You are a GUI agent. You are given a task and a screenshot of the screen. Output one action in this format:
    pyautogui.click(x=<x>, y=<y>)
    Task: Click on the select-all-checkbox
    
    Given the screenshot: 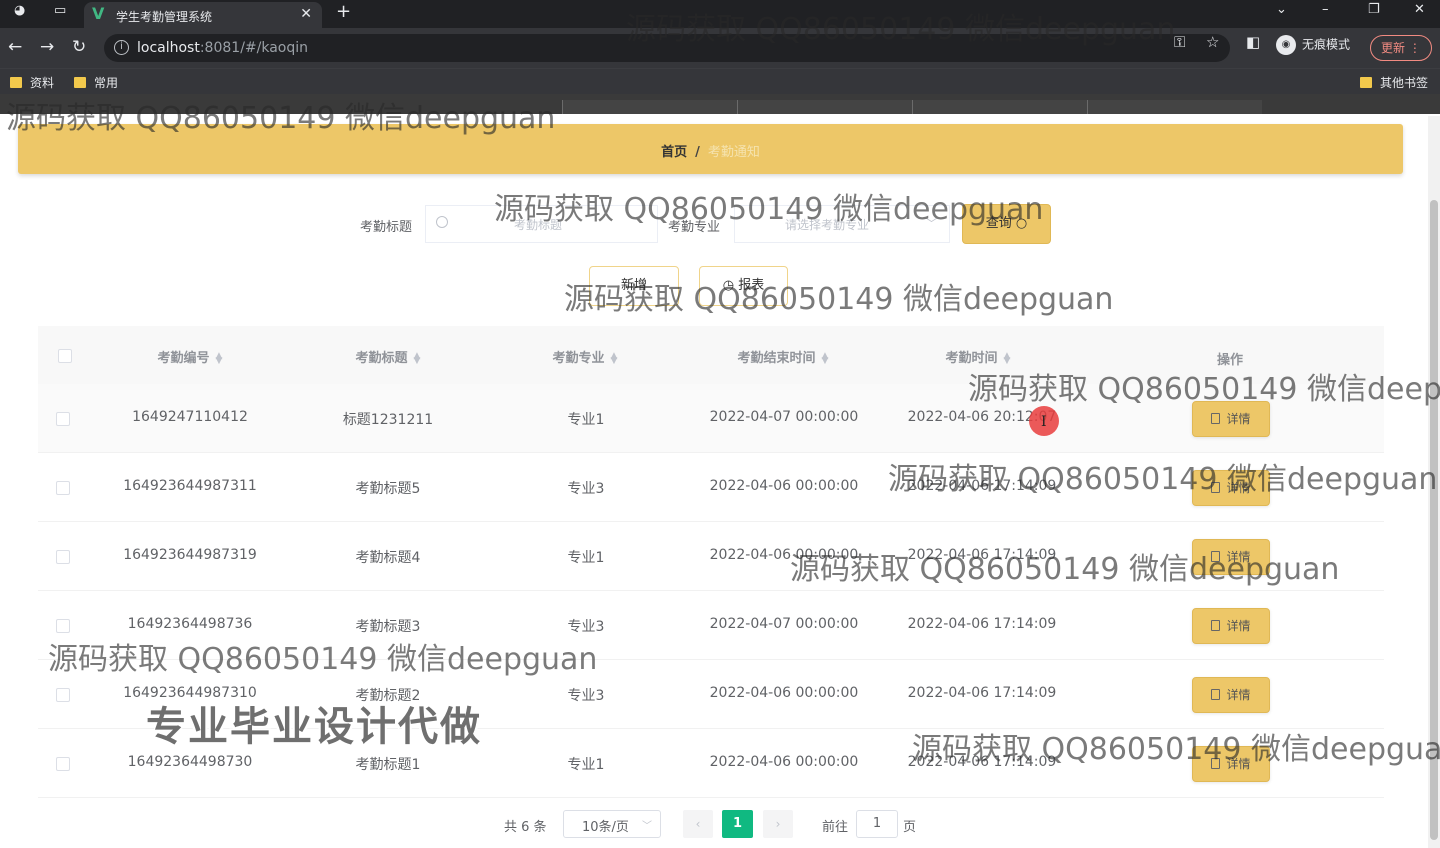 What is the action you would take?
    pyautogui.click(x=65, y=356)
    